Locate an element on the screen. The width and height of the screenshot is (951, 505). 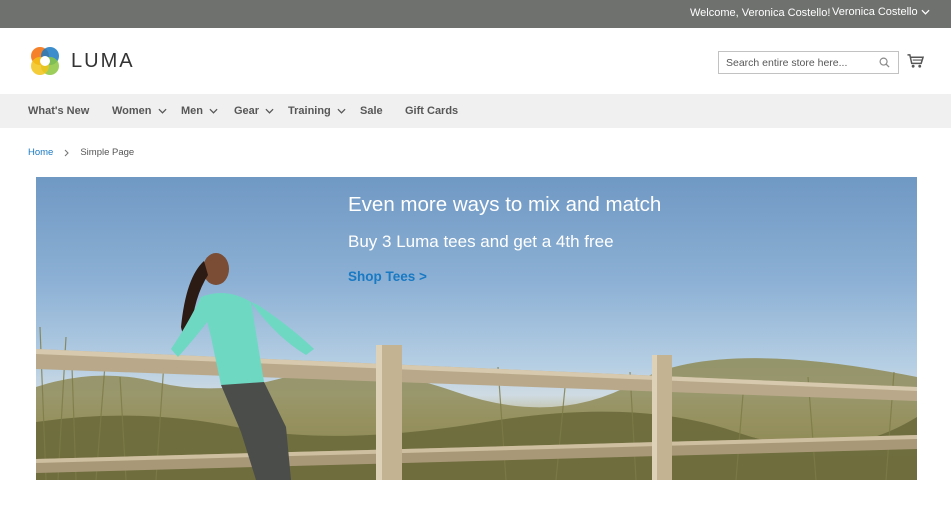
nav-item-label: What's New is located at coordinates (59, 111).